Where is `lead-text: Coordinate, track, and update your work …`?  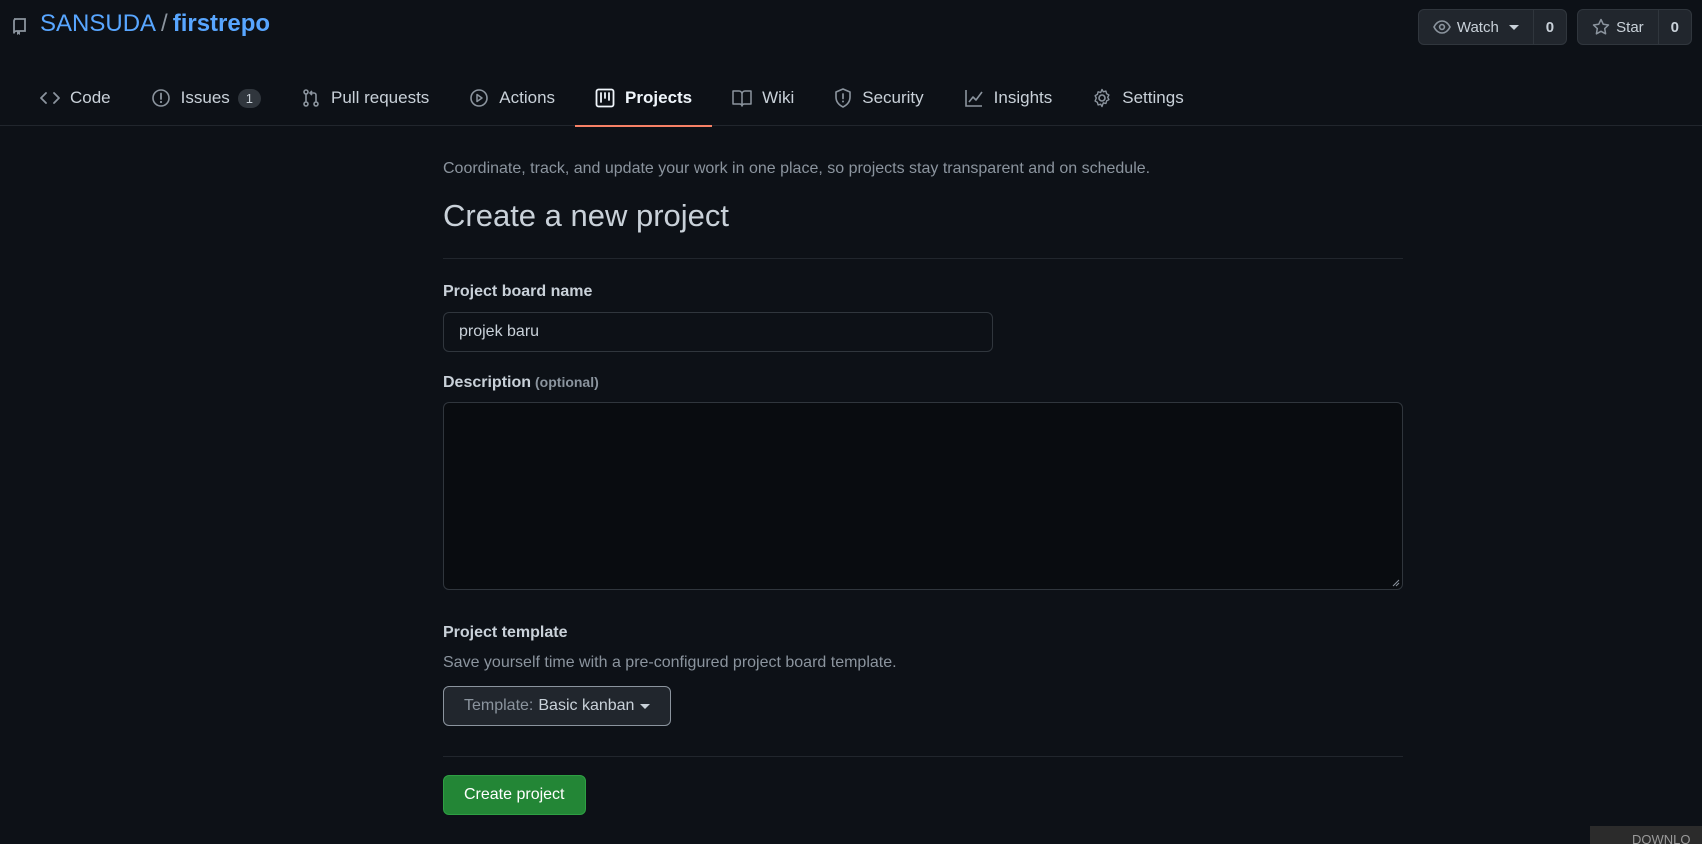 lead-text: Coordinate, track, and update your work … is located at coordinates (797, 168).